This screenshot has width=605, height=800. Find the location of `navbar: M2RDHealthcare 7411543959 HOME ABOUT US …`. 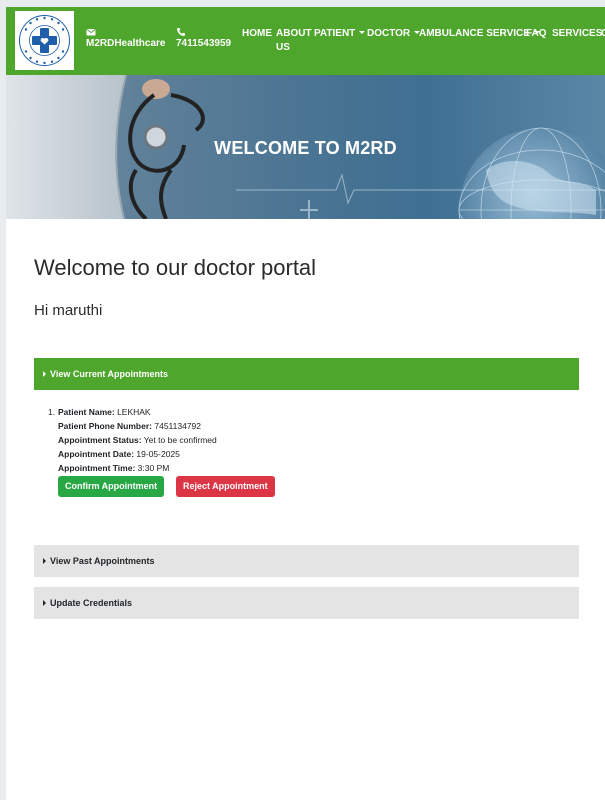

navbar: M2RDHealthcare 7411543959 HOME ABOUT US … is located at coordinates (305, 41).